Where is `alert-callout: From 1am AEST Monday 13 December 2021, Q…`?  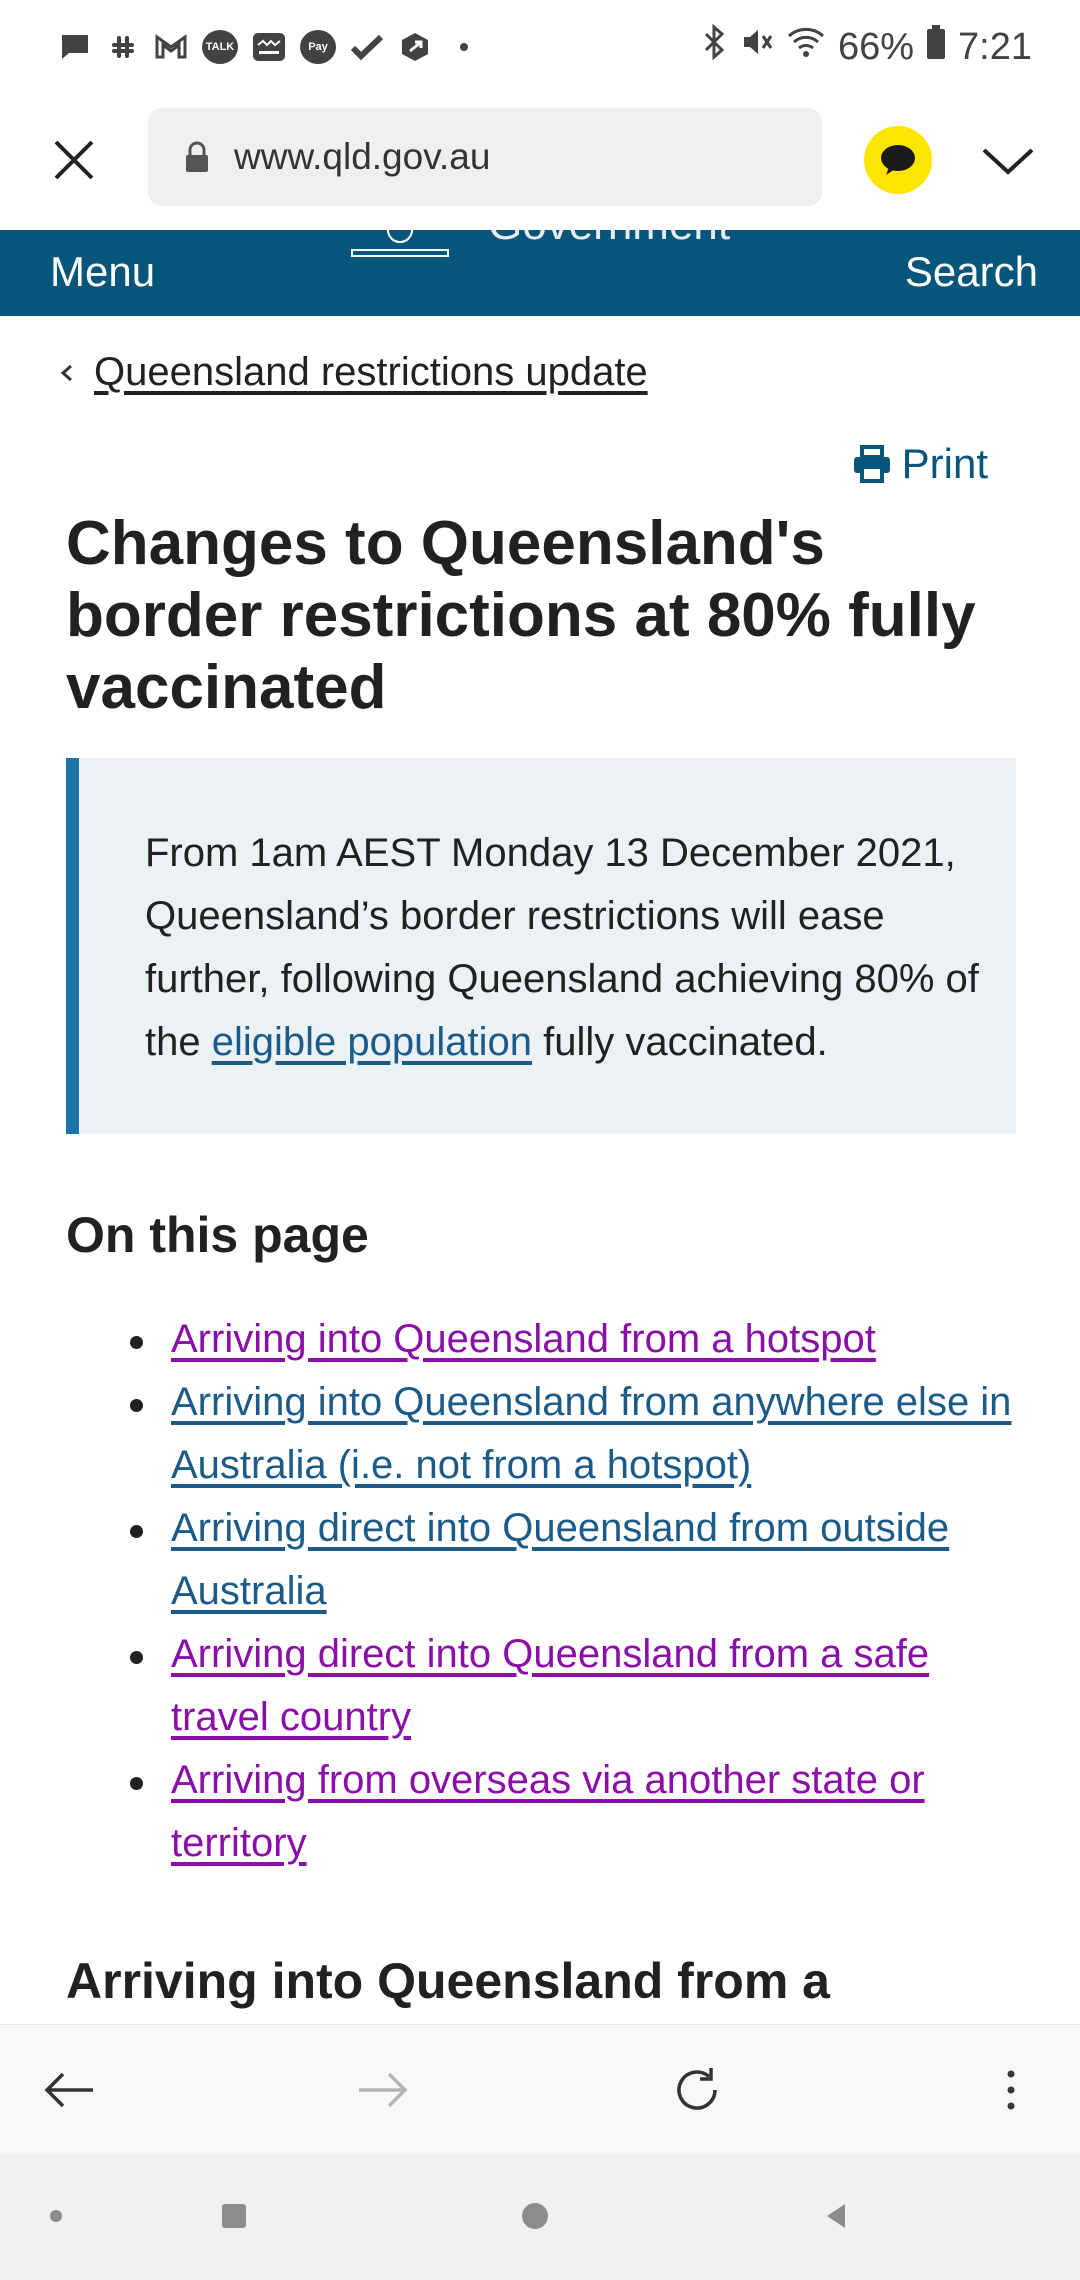 alert-callout: From 1am AEST Monday 13 December 2021, Q… is located at coordinates (541, 946).